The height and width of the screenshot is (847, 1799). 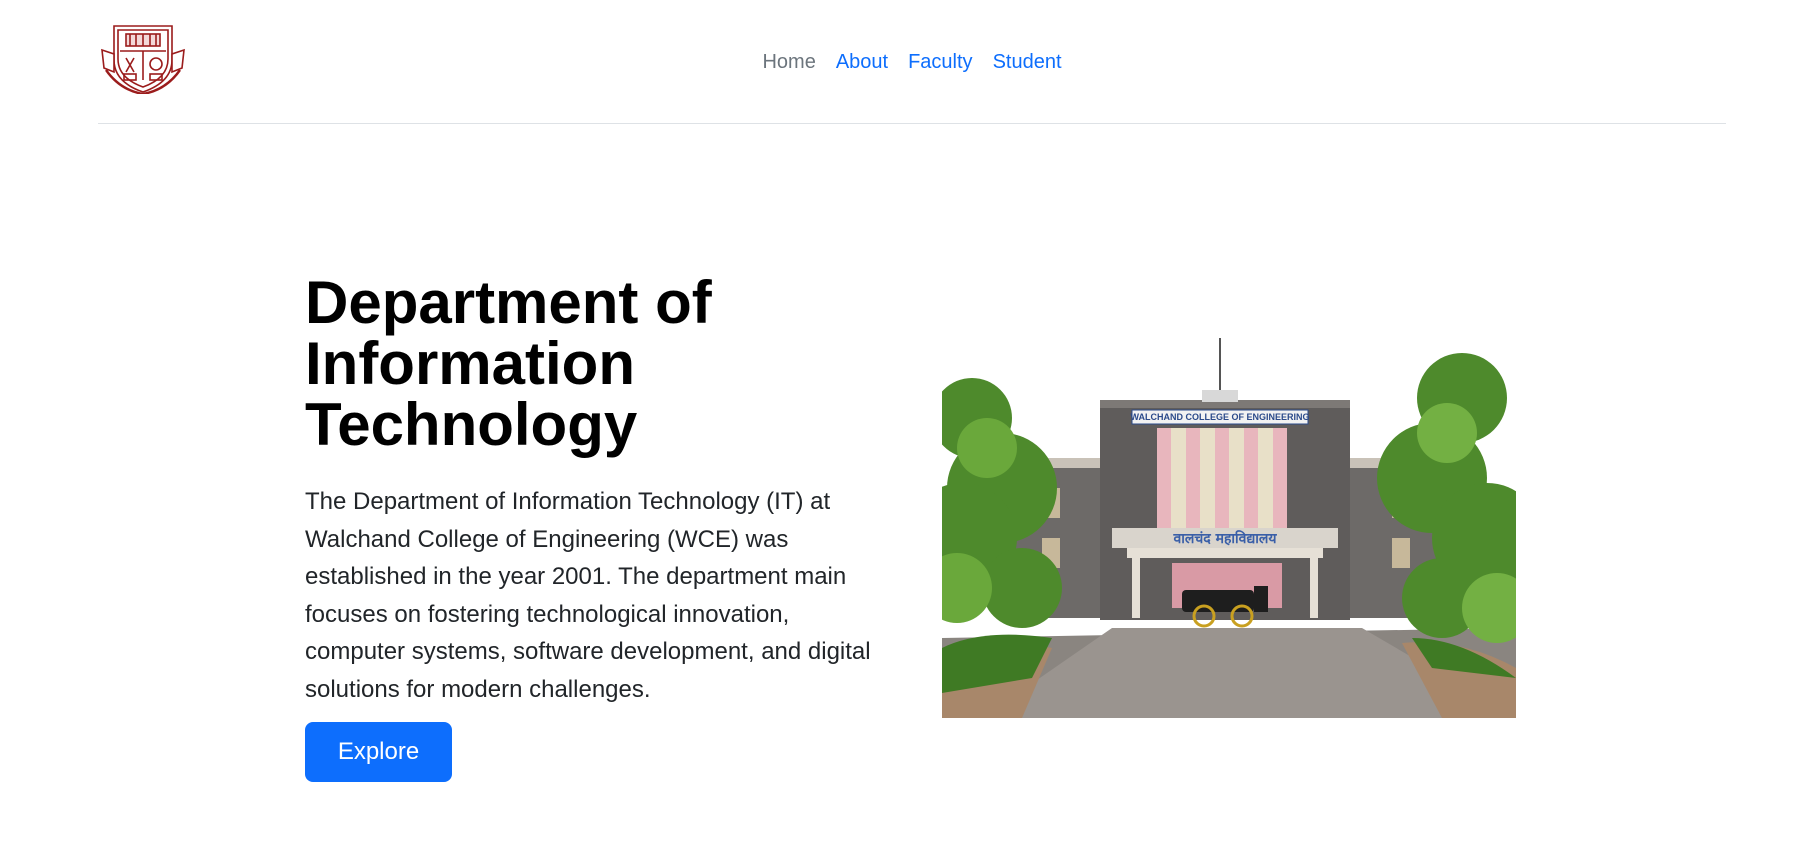 I want to click on nav-student-link: Student, so click(x=1027, y=62).